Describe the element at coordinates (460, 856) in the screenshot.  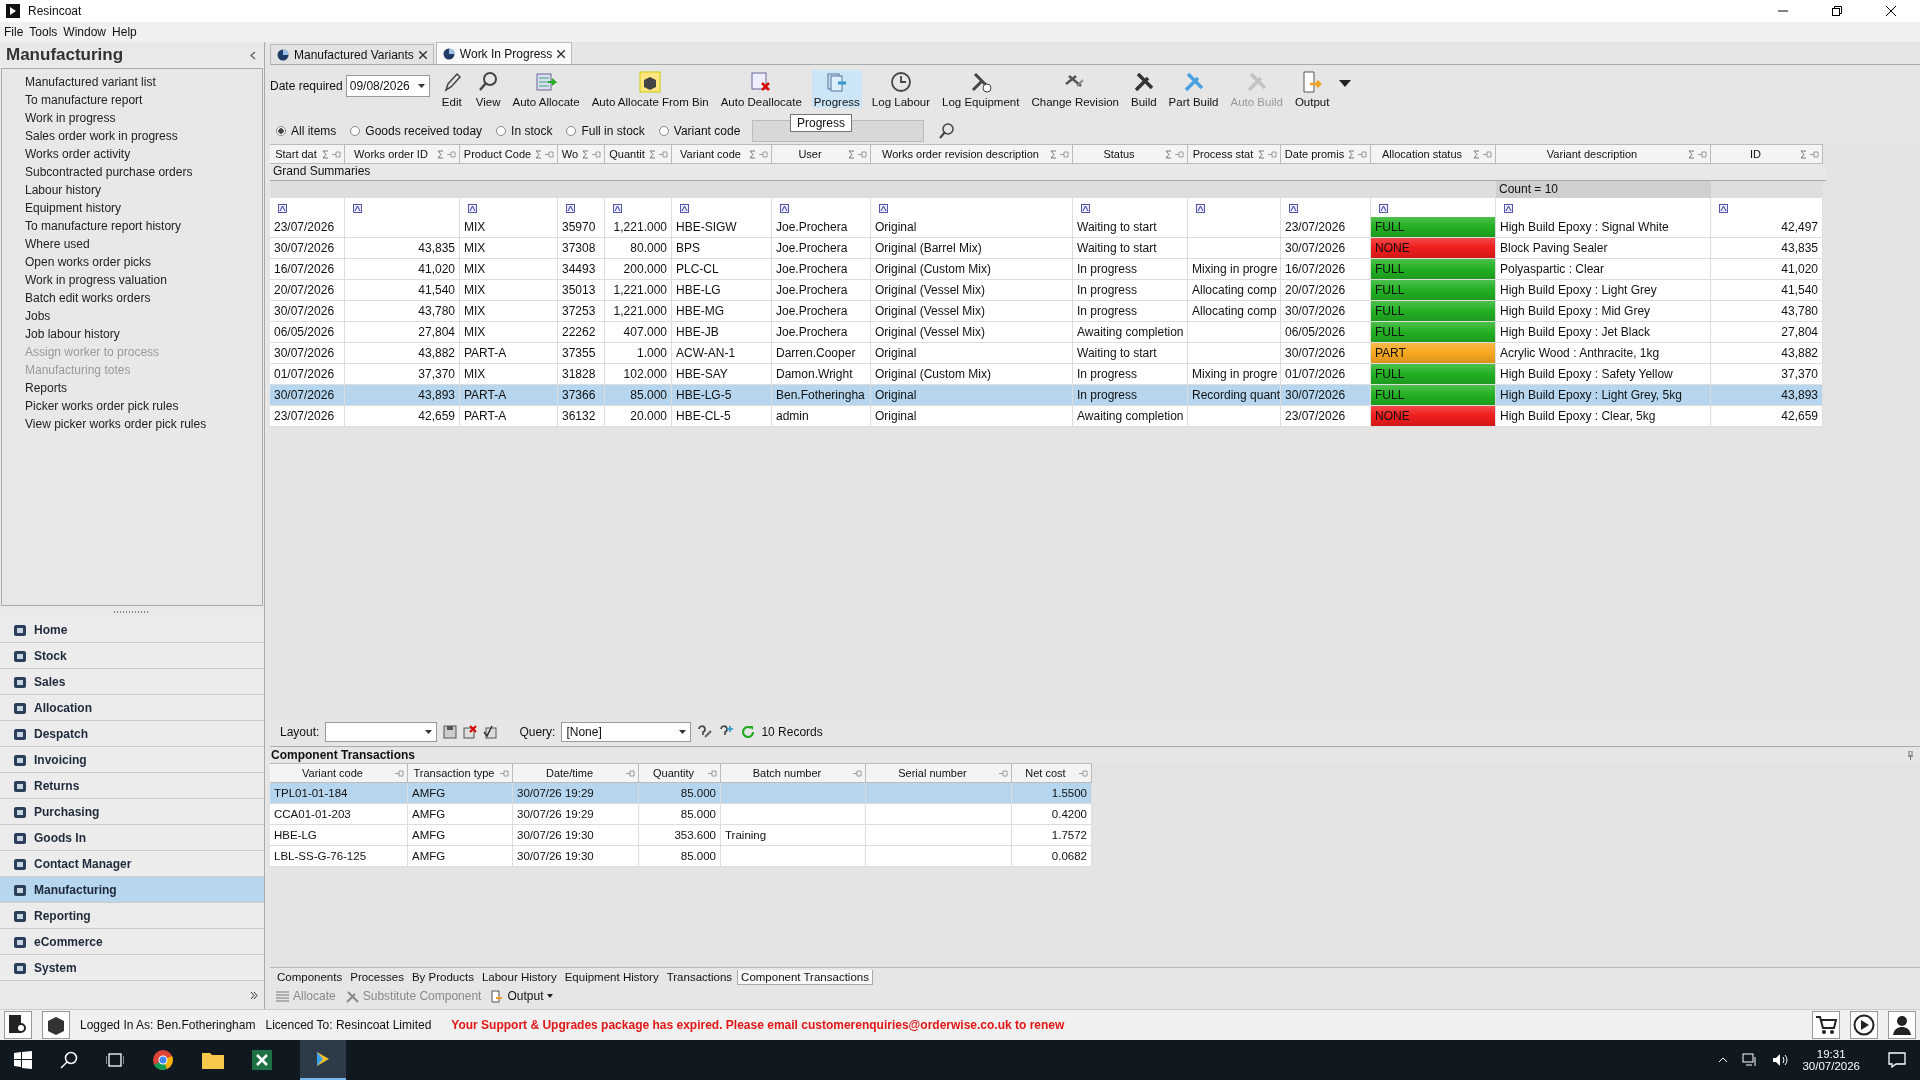
I see `table-cell: AMFG` at that location.